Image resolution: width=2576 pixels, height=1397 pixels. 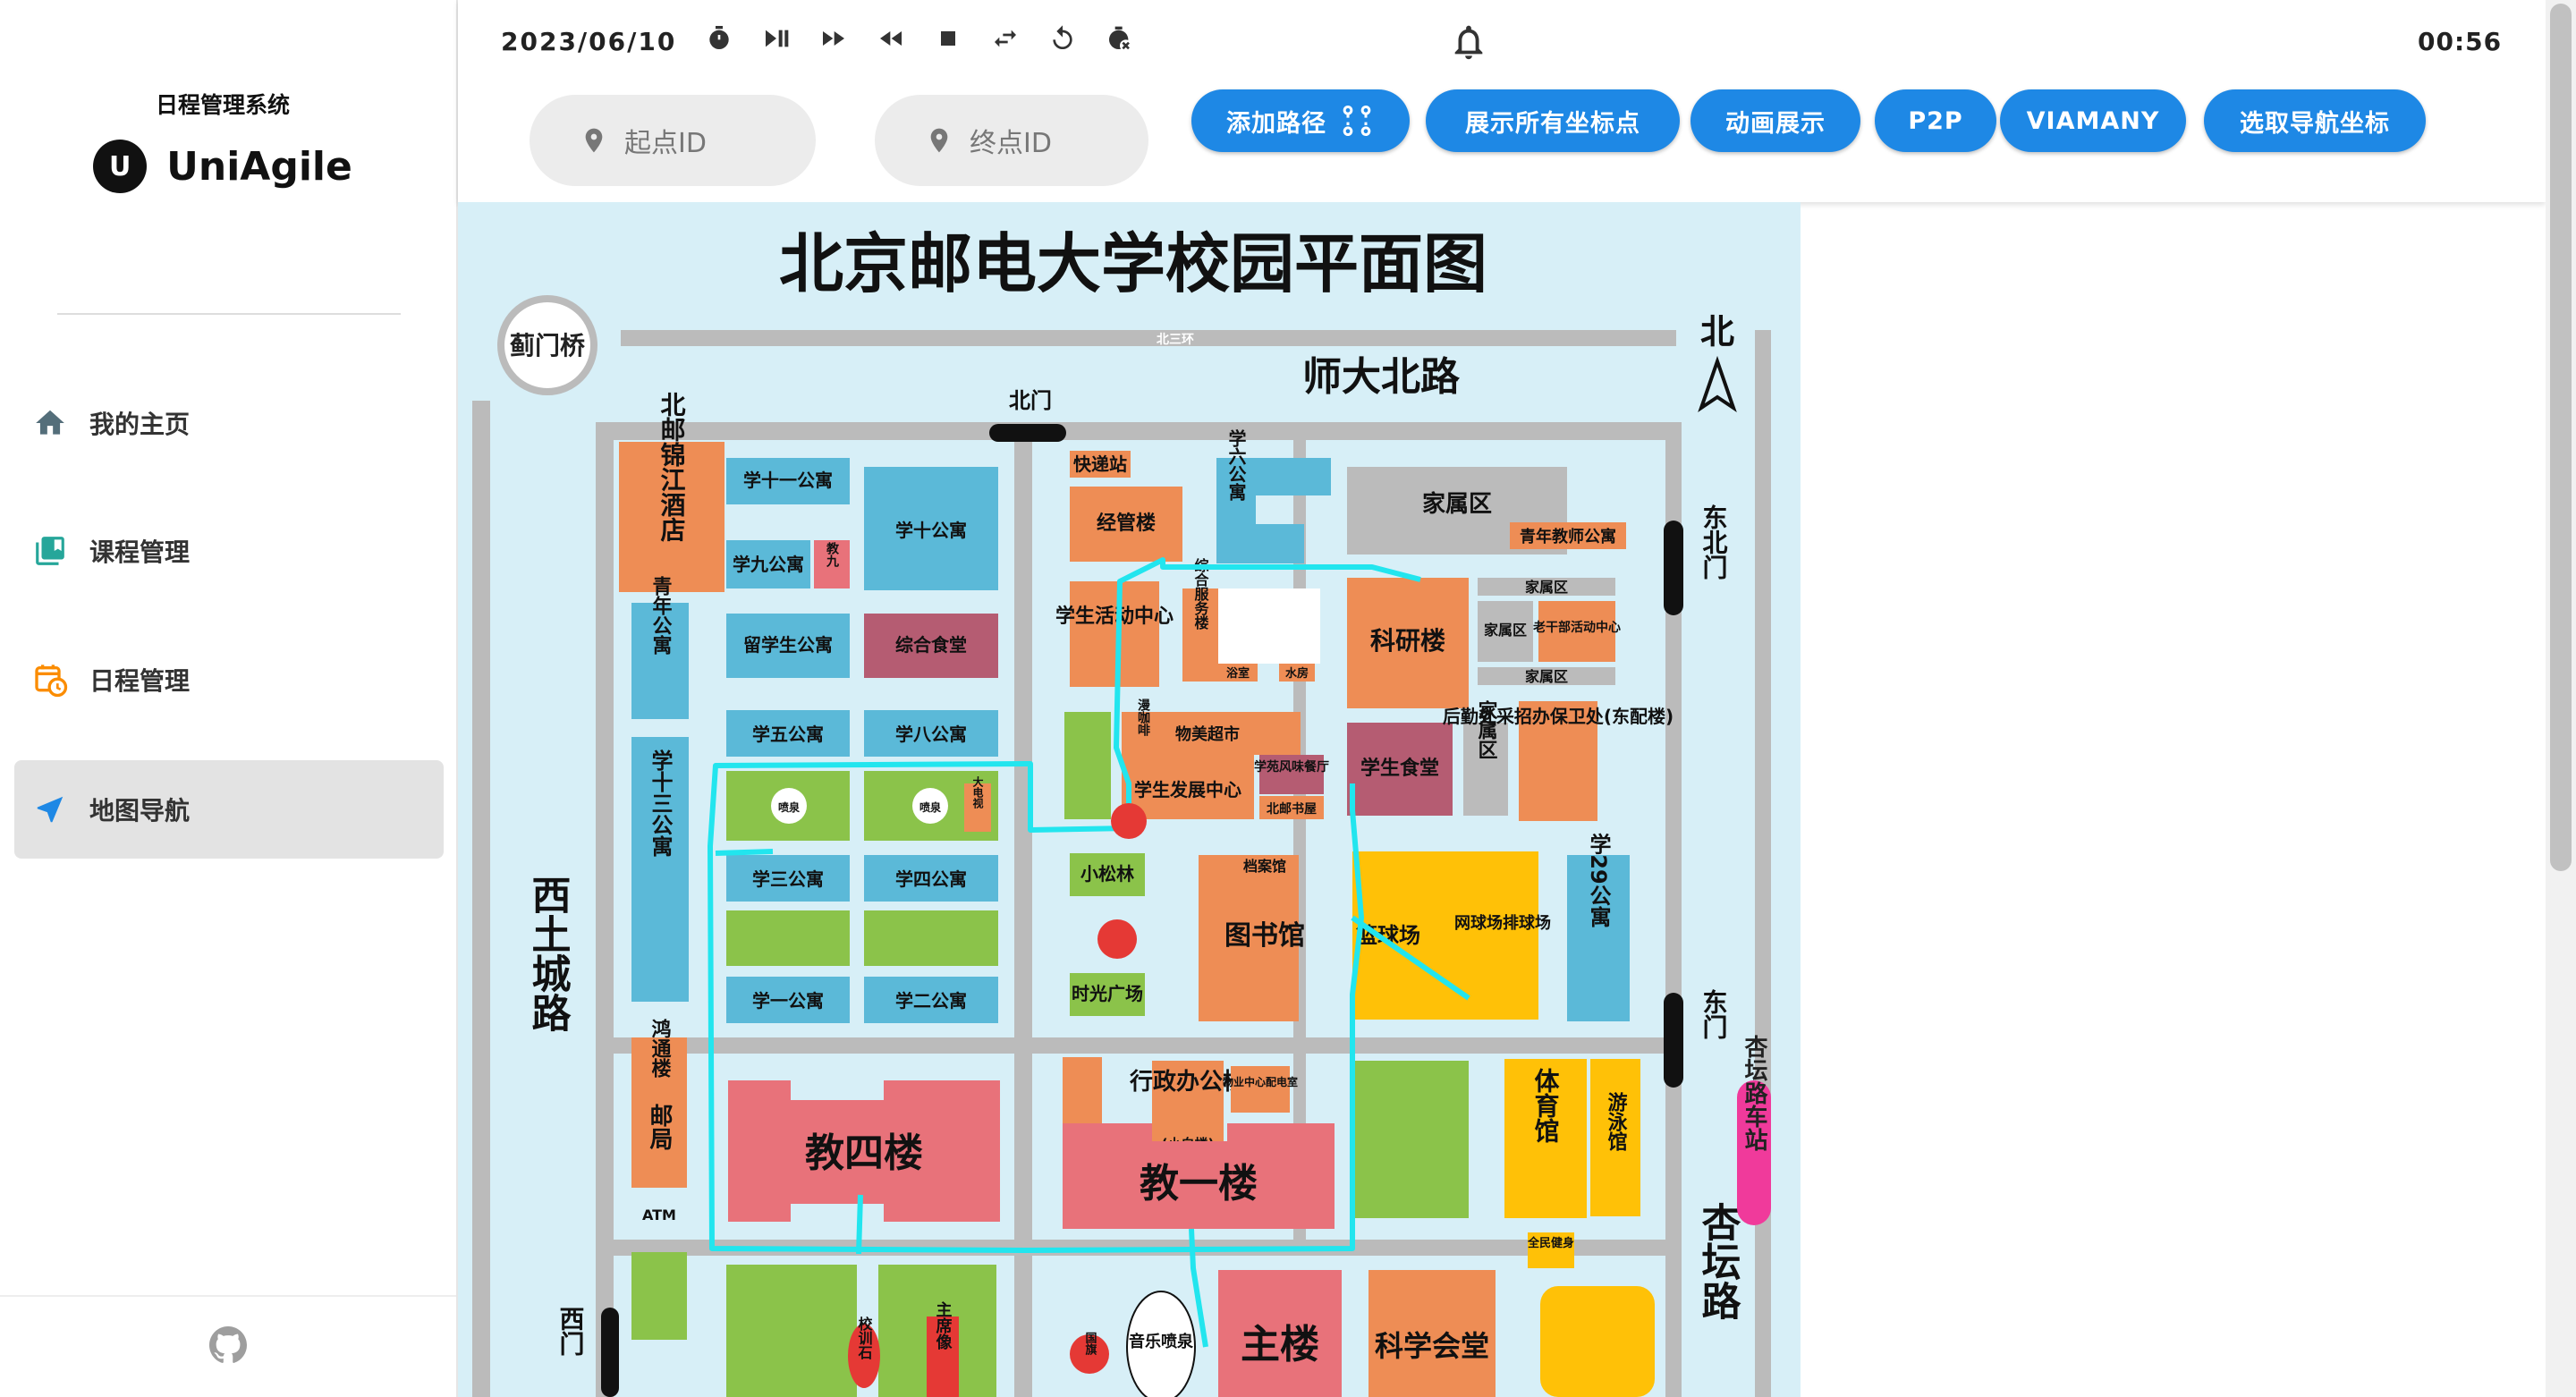 What do you see at coordinates (2315, 121) in the screenshot?
I see `pick-nav-coords-button: 选取导航坐标` at bounding box center [2315, 121].